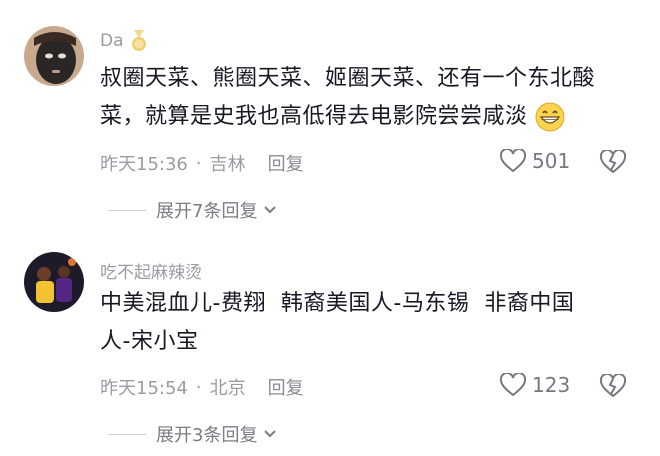 The width and height of the screenshot is (660, 456). Describe the element at coordinates (337, 322) in the screenshot. I see `comment-text: 中美混血儿-费翔 韩裔美国人-马东锡 非裔中国 人-宋小宝` at that location.